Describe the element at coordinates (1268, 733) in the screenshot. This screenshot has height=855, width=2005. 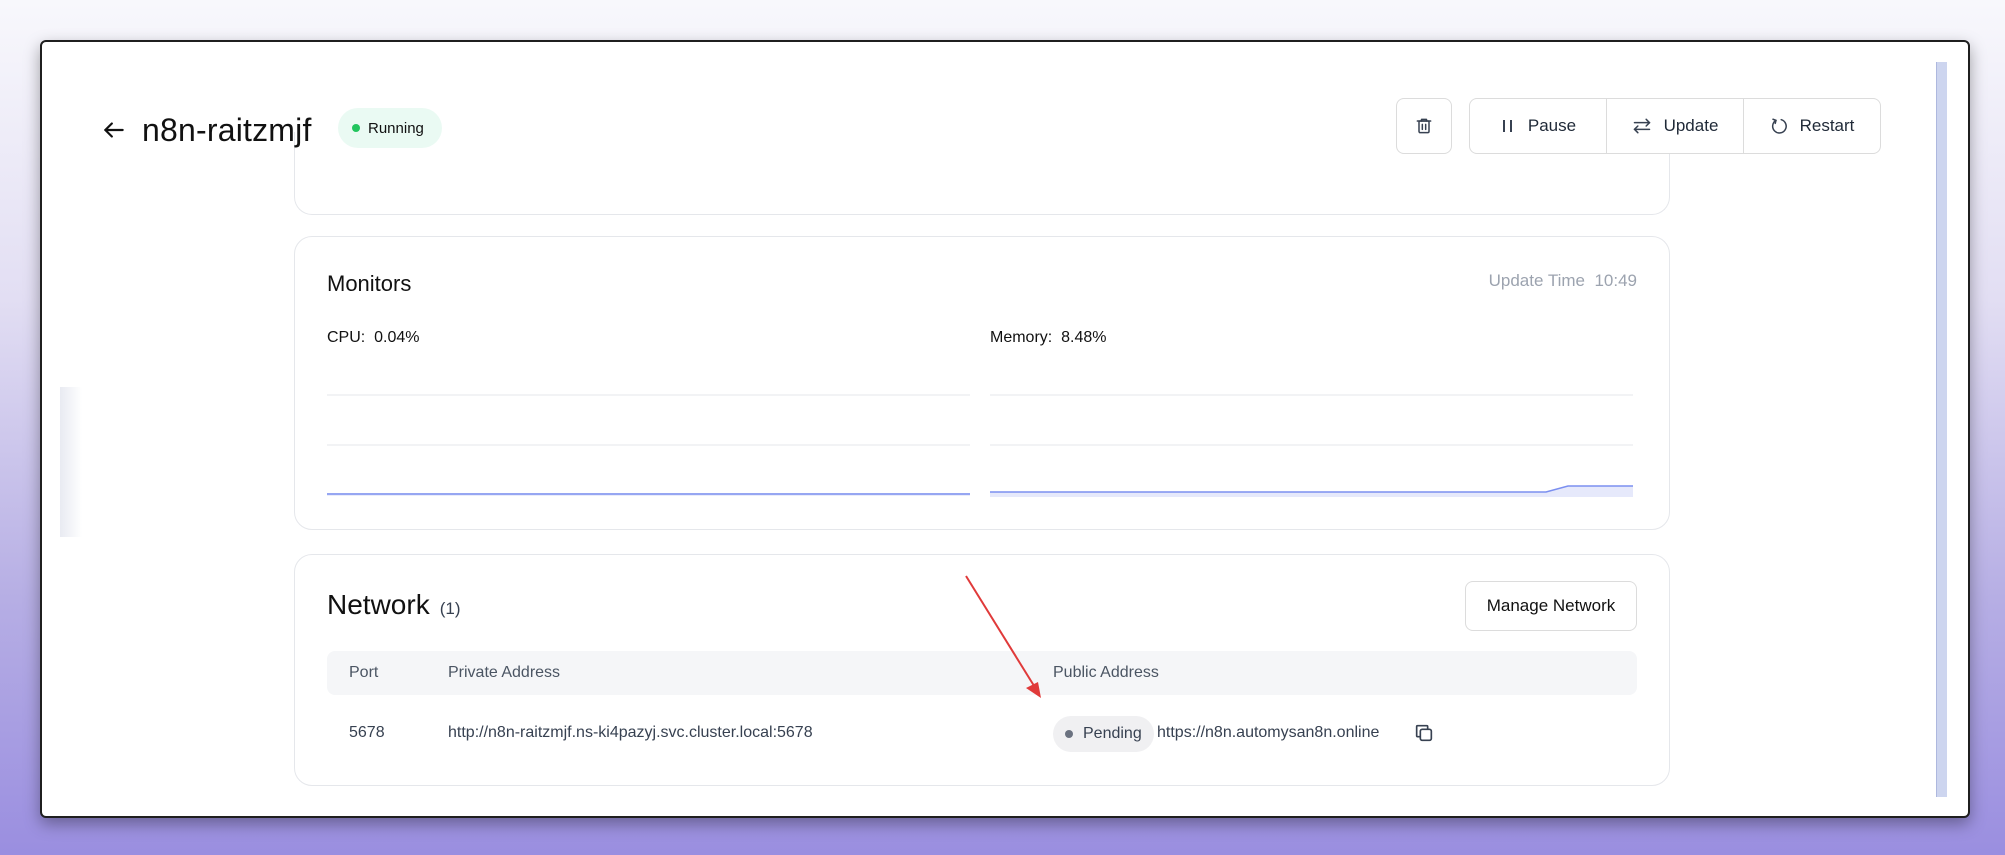
I see `public-address-link: https://n8n.automysan8n.online` at that location.